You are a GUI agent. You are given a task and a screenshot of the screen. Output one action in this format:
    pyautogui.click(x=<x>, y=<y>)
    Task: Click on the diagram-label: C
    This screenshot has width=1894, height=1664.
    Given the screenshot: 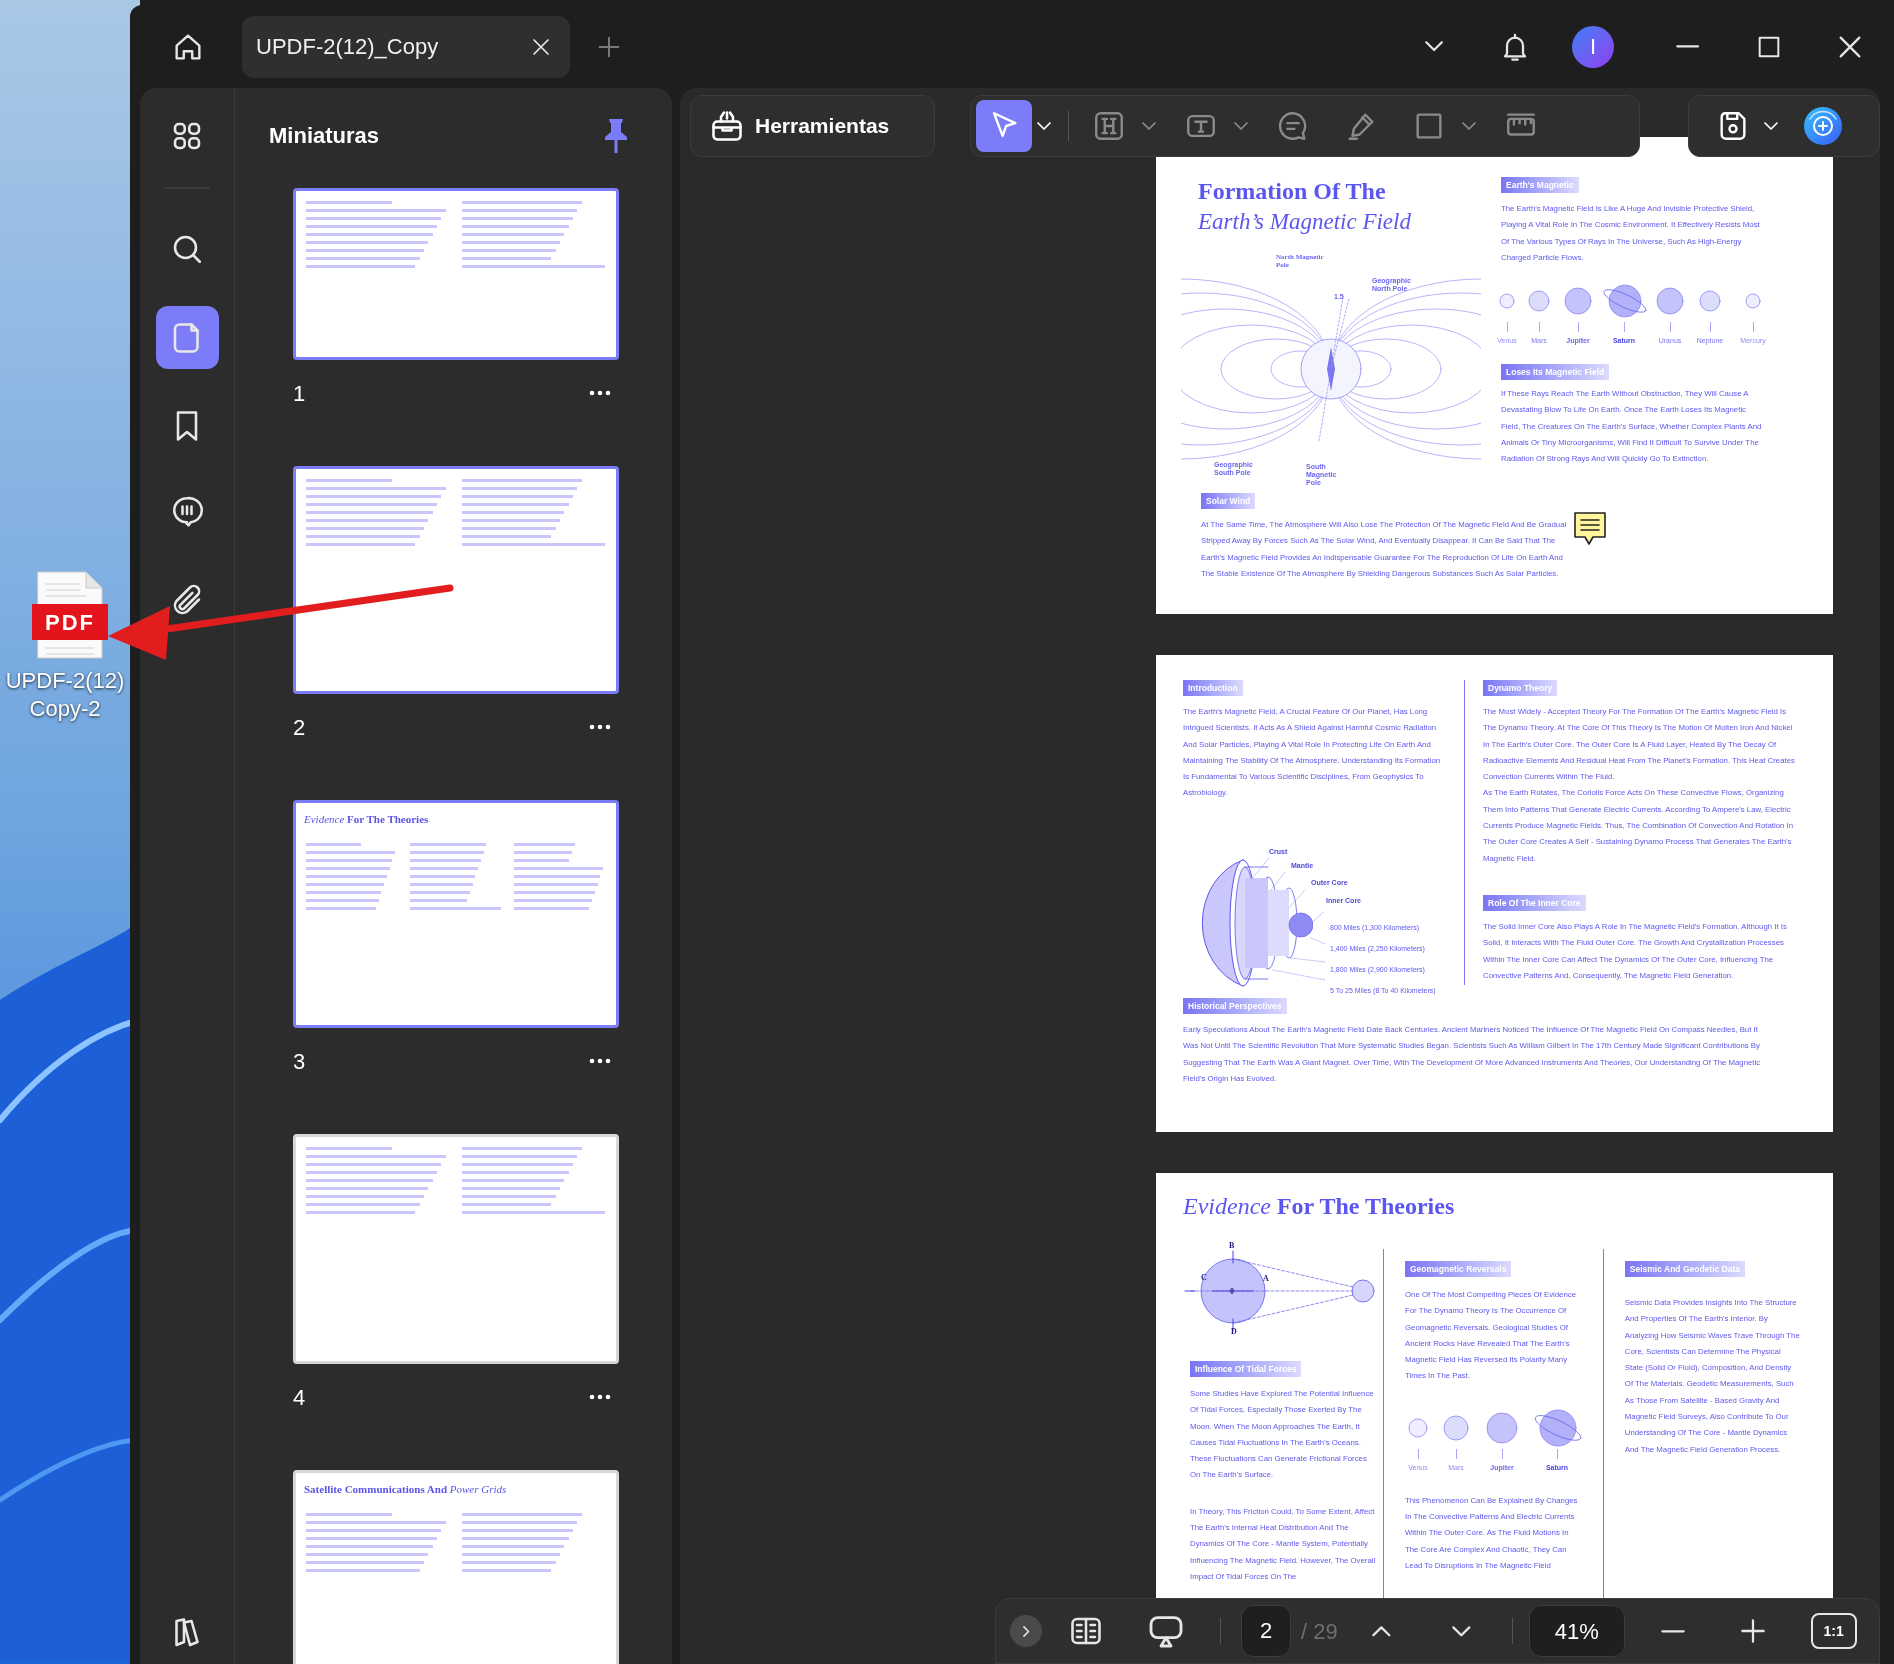 What is the action you would take?
    pyautogui.click(x=1204, y=1277)
    